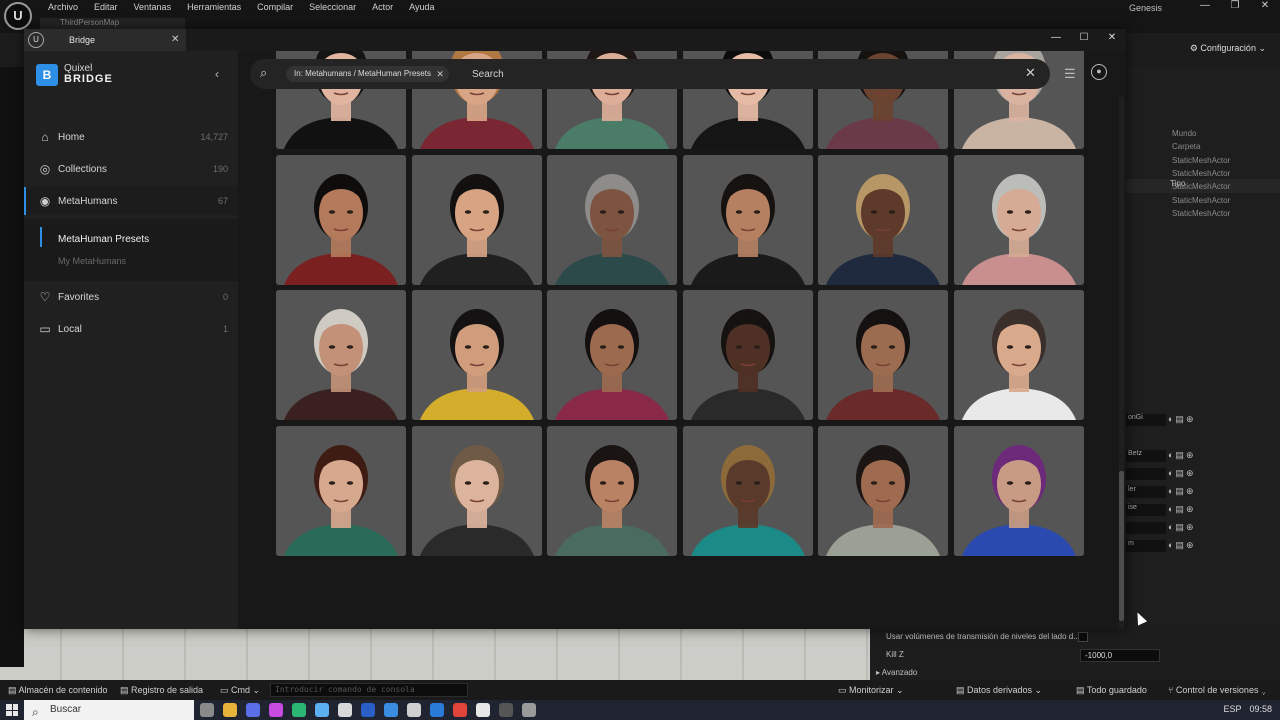 The width and height of the screenshot is (1280, 720). I want to click on unreal-logo-icon: U, so click(18, 16).